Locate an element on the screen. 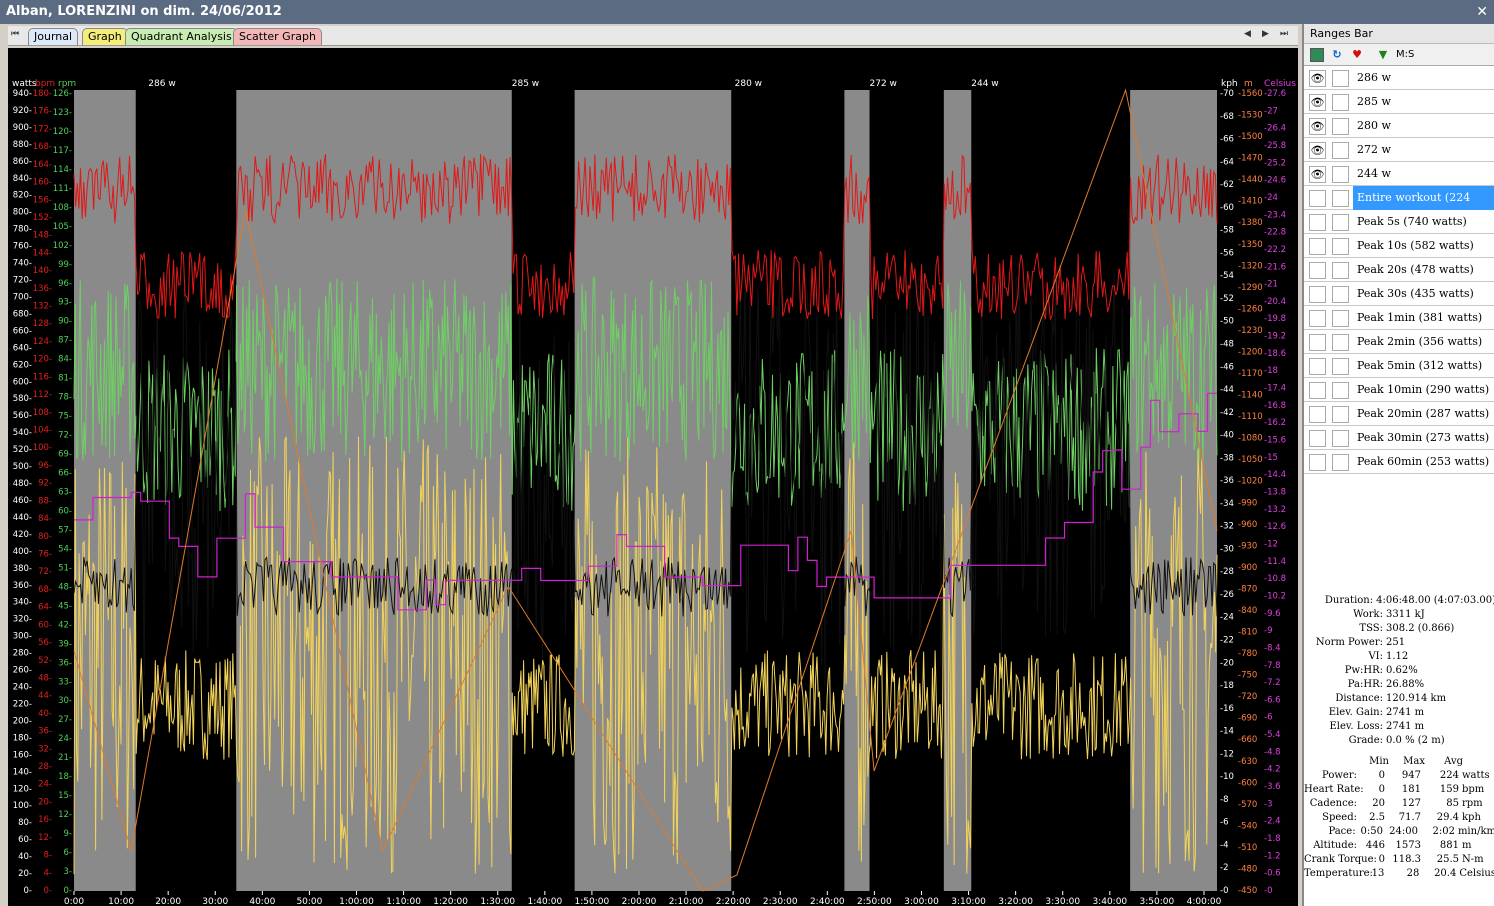  range-label: Peak 10s (582 watts) is located at coordinates (1415, 245).